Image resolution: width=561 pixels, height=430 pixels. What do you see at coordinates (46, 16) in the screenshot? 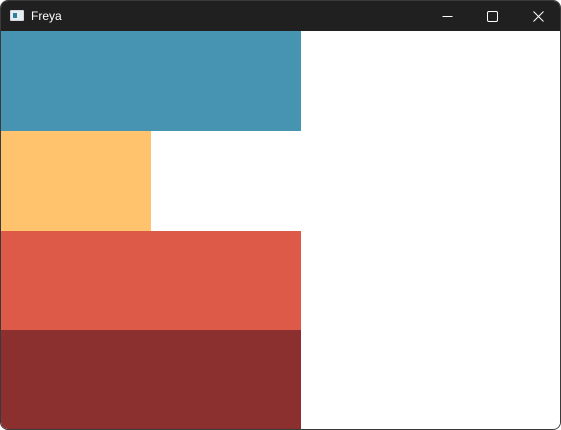
I see `window-title: Freya` at bounding box center [46, 16].